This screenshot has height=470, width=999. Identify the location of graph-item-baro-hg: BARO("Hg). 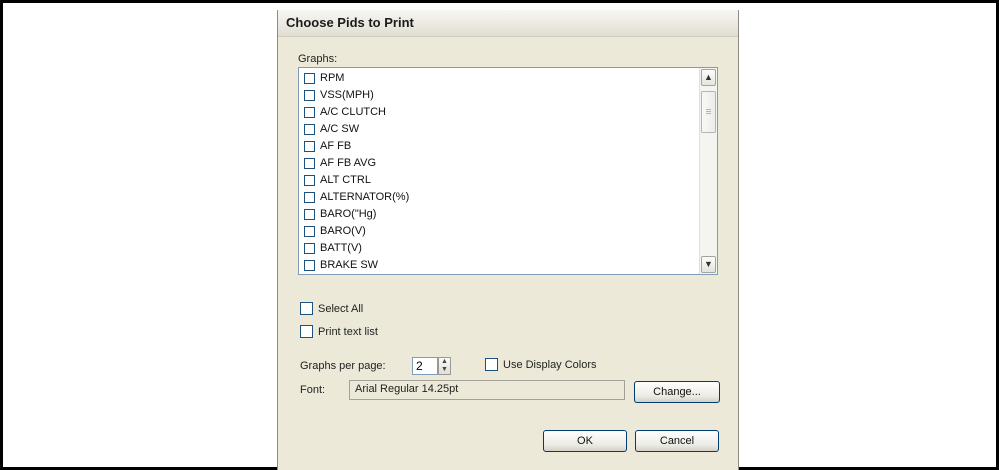
(340, 214).